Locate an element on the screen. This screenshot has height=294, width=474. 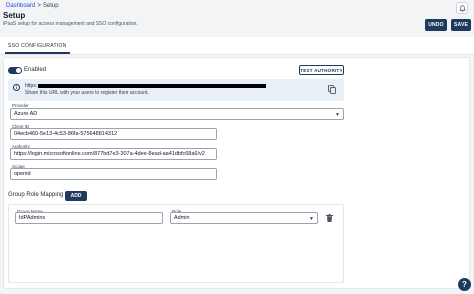
breadcrumb-current: Setup is located at coordinates (50, 6).